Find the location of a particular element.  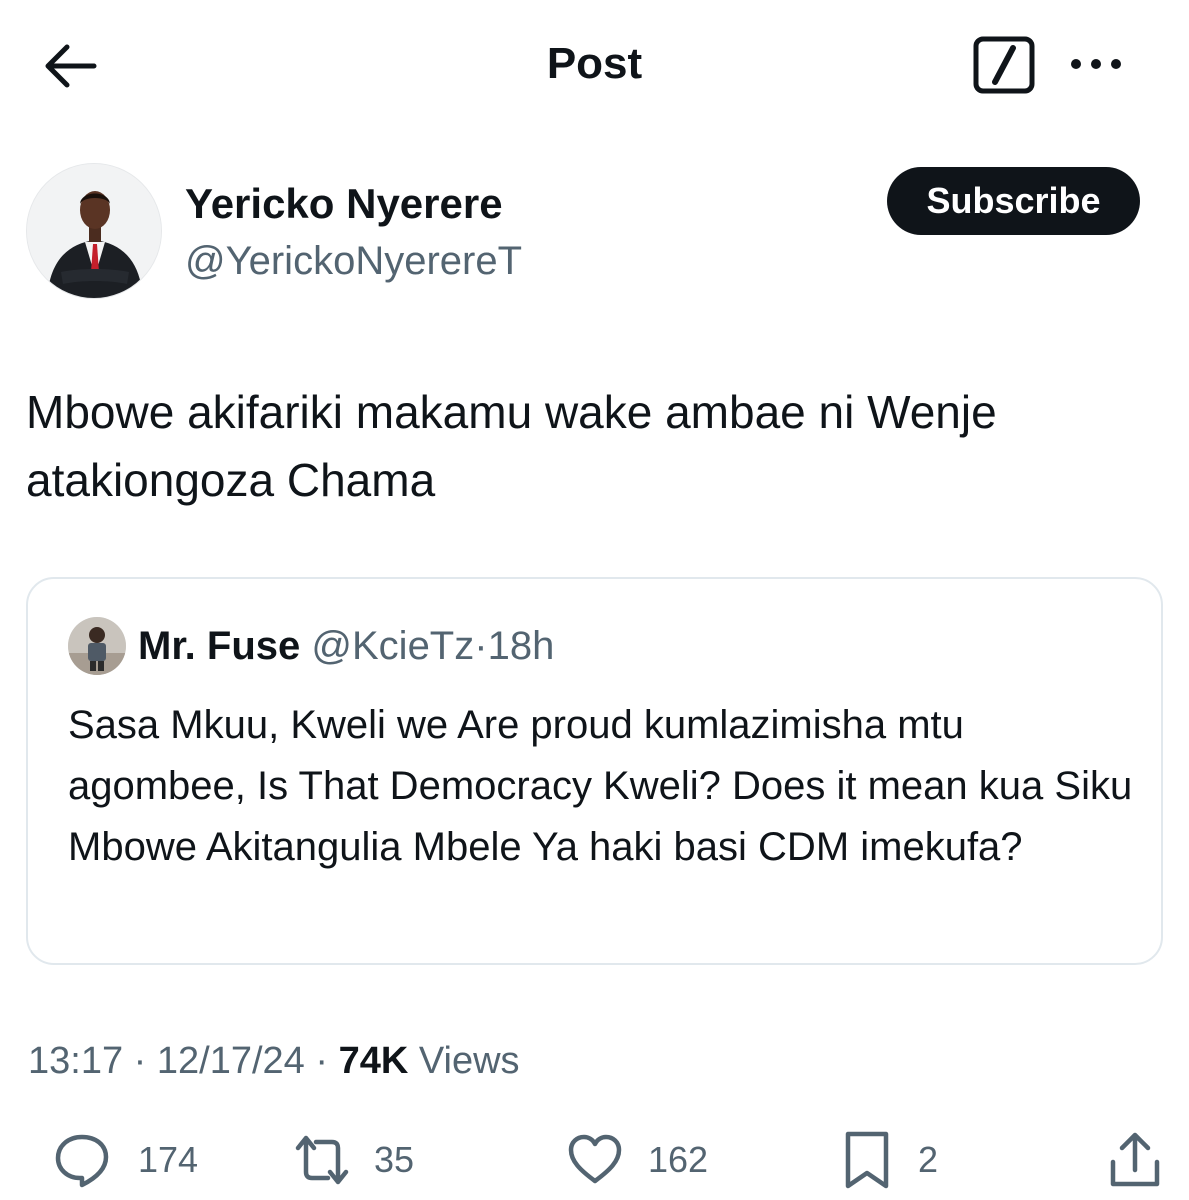

subscribe-button: Subscribe is located at coordinates (1013, 201).